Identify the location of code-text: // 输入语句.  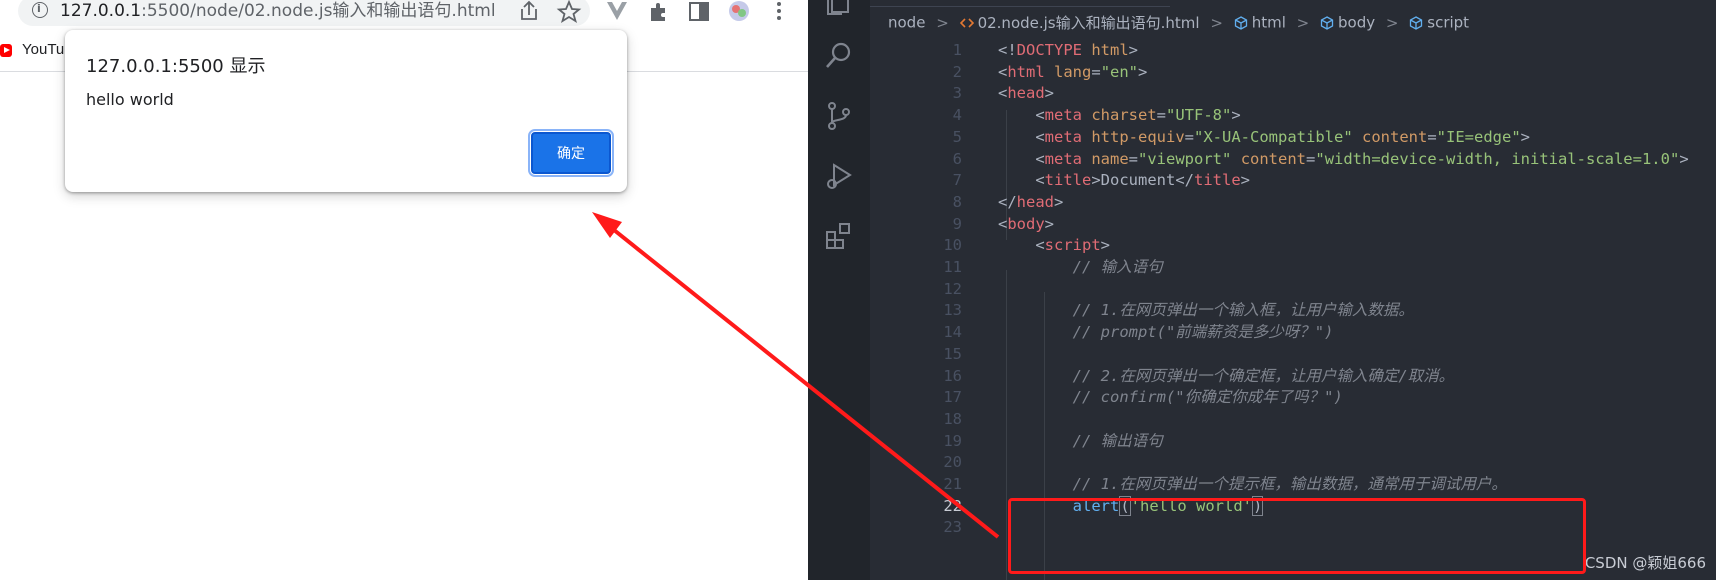
(1117, 267).